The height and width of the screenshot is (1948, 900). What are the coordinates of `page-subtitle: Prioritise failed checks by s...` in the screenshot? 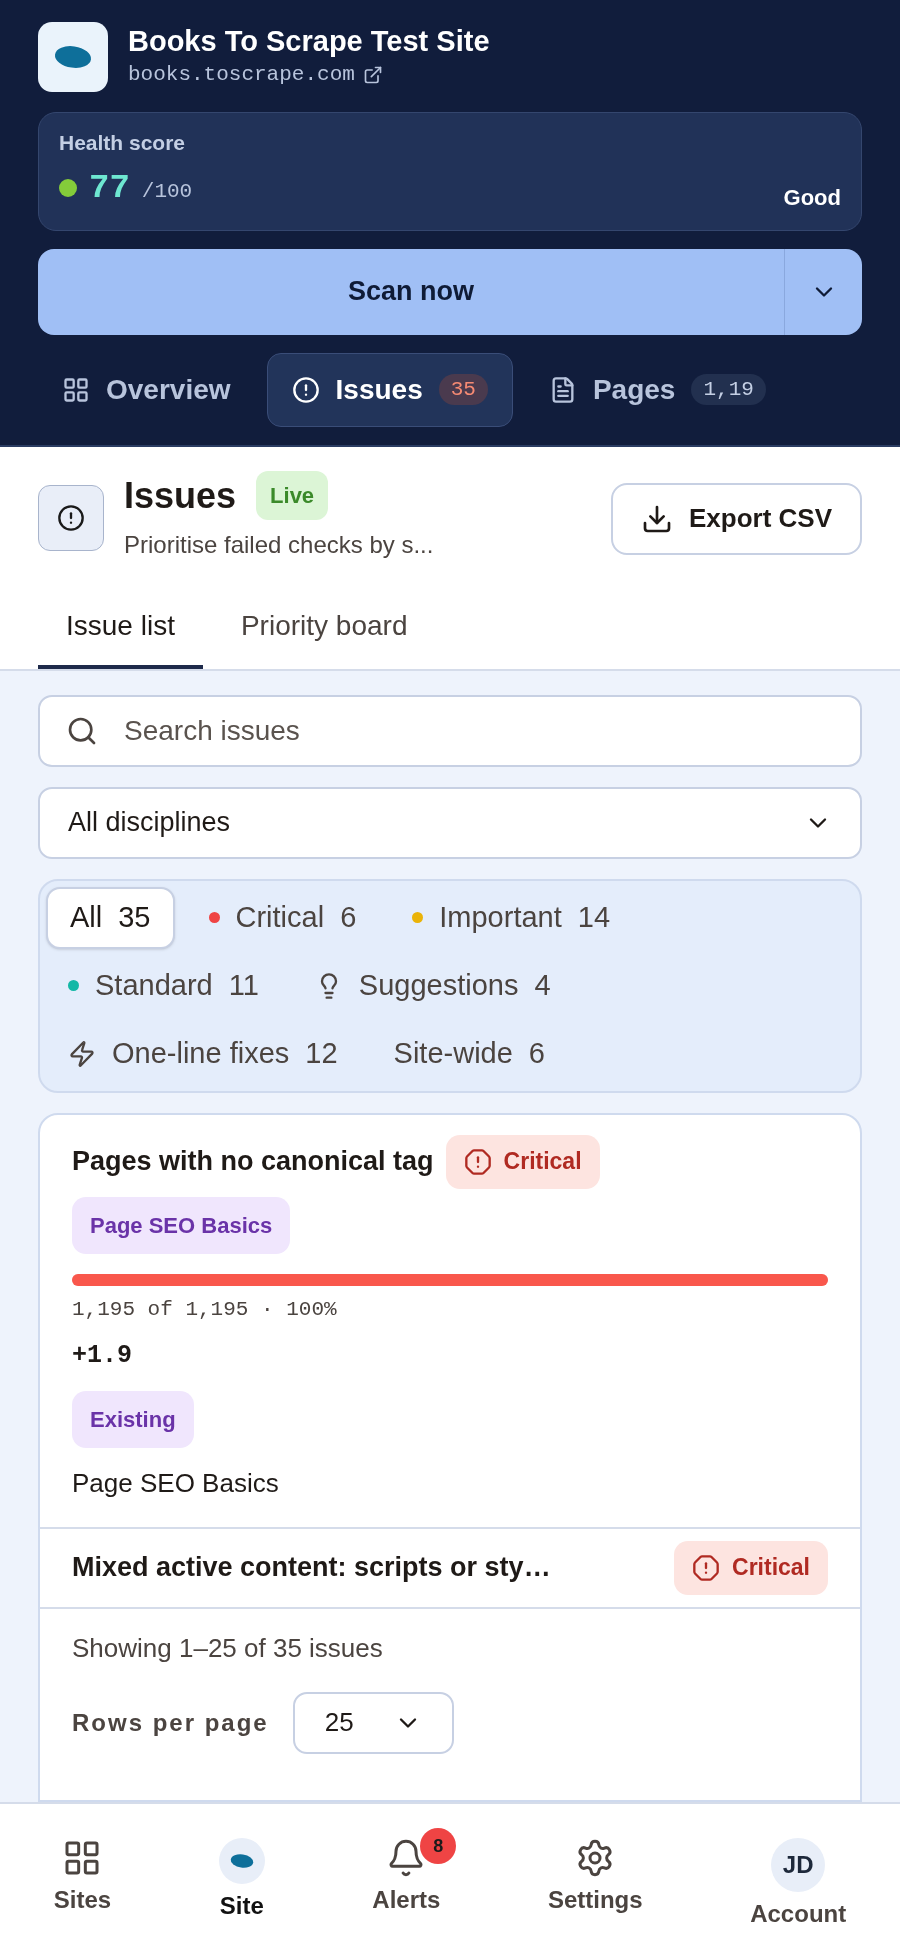 It's located at (279, 544).